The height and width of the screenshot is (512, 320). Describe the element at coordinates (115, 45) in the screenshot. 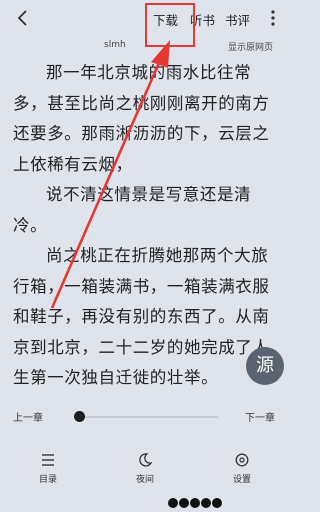

I see `source-name: slmh` at that location.